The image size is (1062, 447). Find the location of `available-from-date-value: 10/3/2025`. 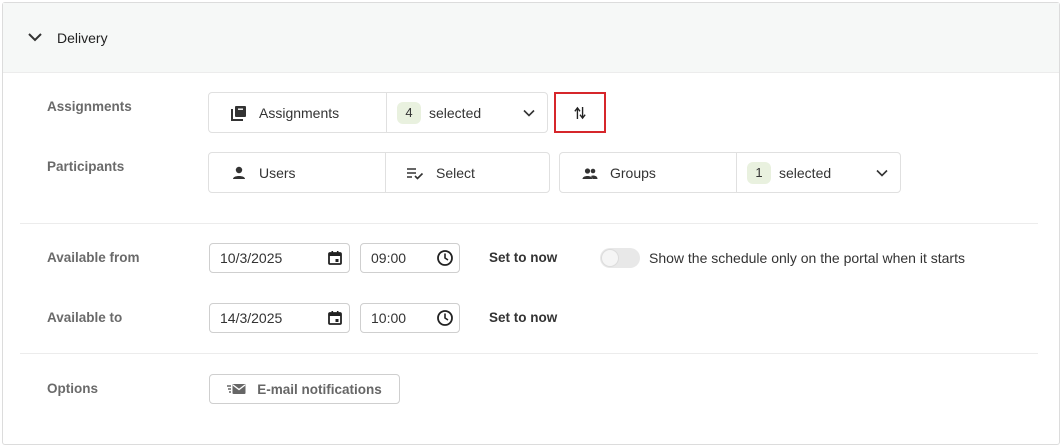

available-from-date-value: 10/3/2025 is located at coordinates (251, 258).